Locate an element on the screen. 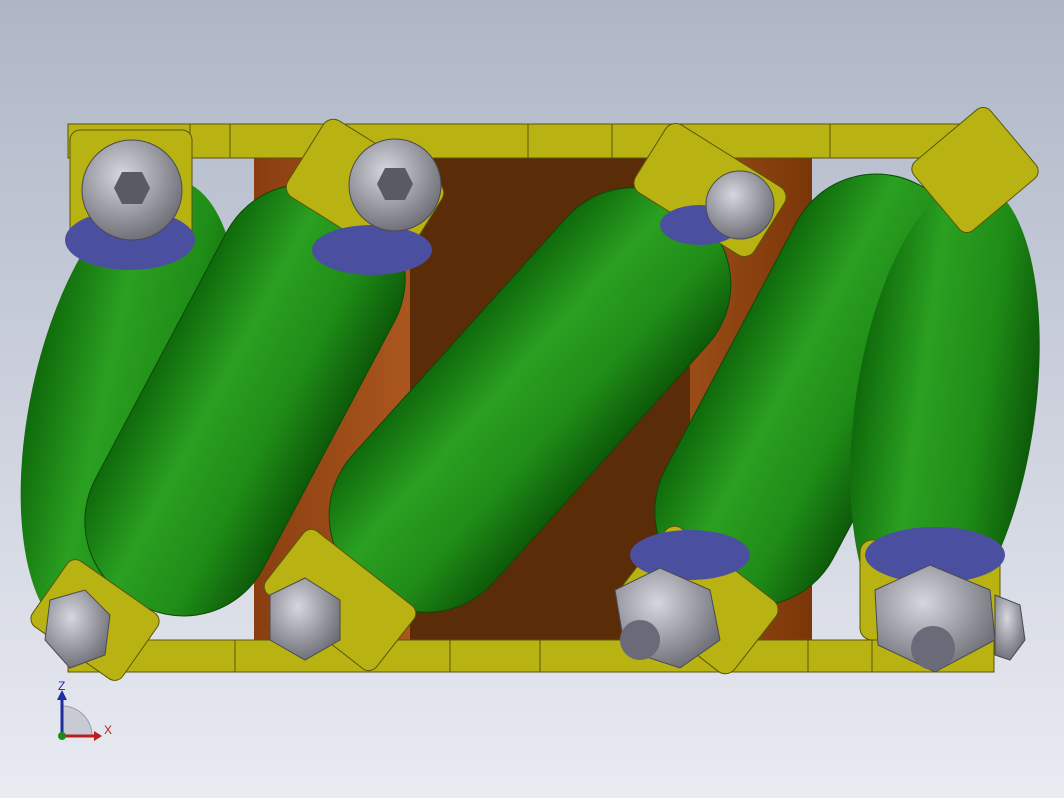 Image resolution: width=1064 pixels, height=798 pixels. socket-head-bolt is located at coordinates (740, 205).